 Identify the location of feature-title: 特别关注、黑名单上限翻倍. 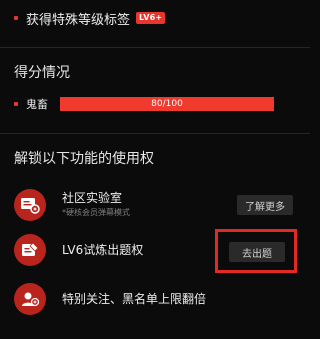
(134, 298).